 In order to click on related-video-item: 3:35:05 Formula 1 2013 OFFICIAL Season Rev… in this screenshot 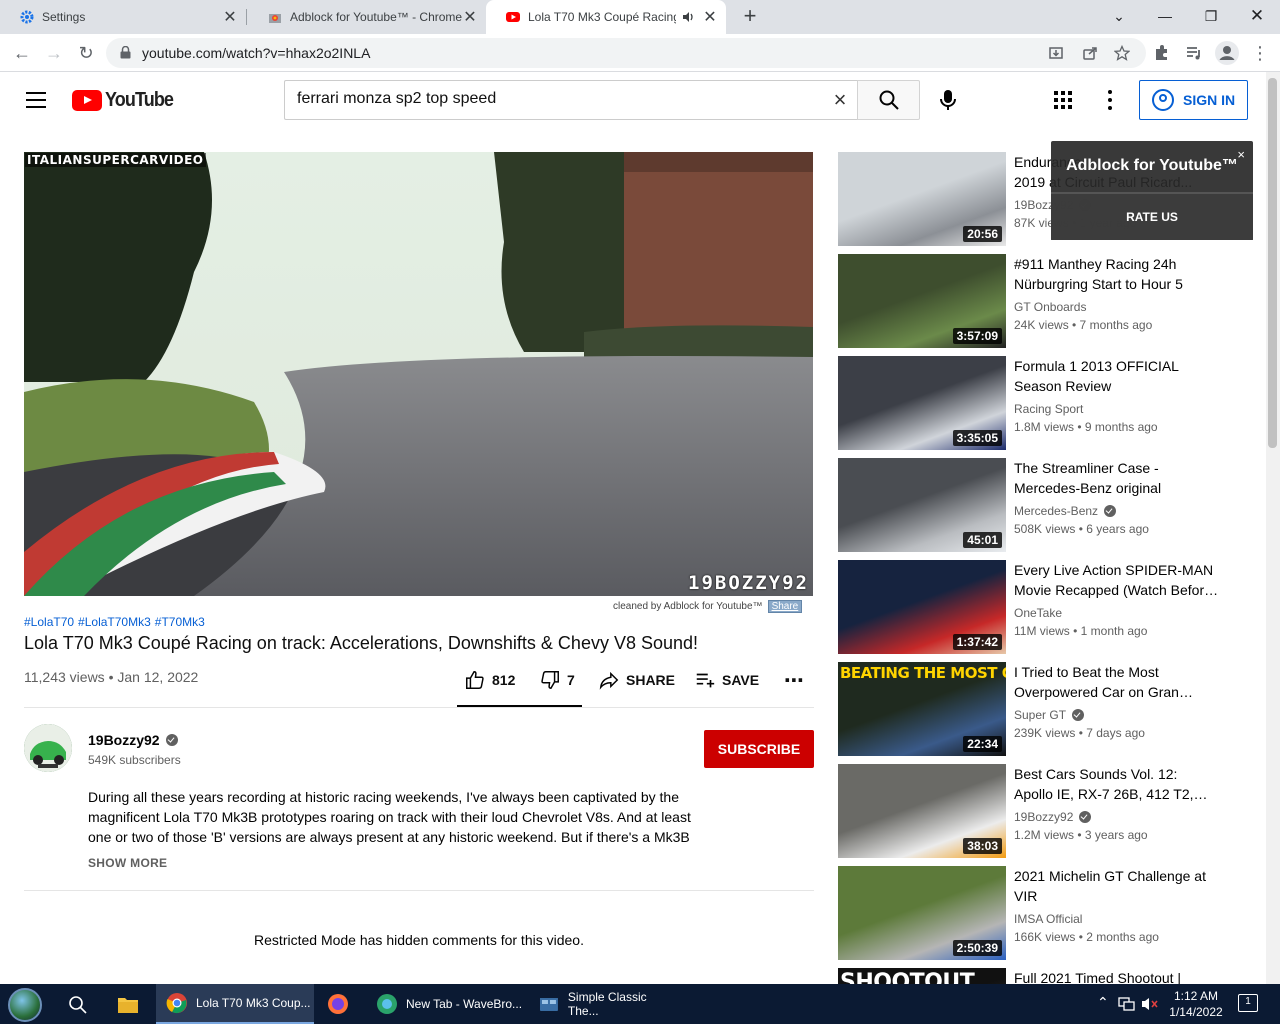, I will do `click(1048, 403)`.